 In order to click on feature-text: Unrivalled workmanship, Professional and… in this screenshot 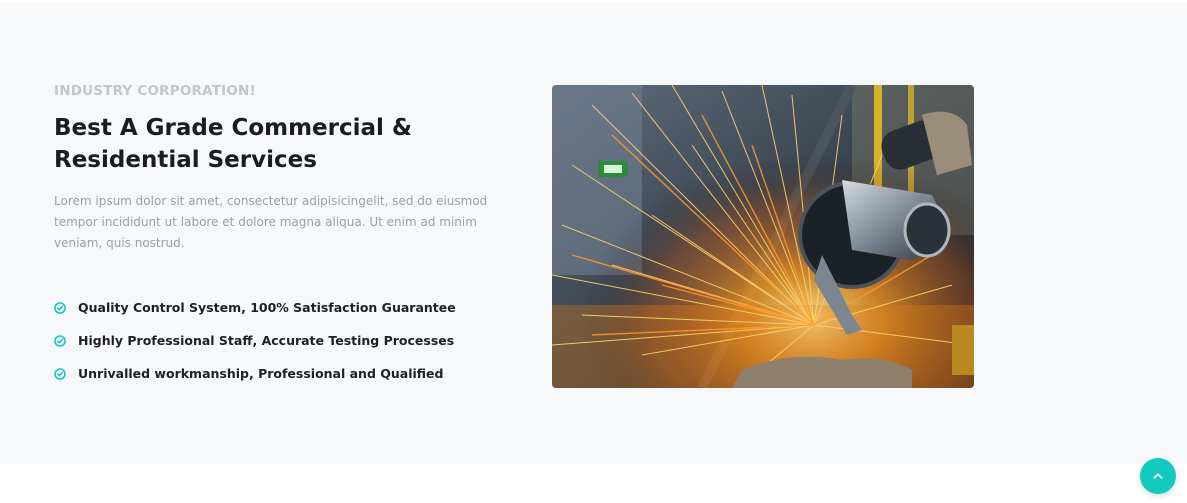, I will do `click(261, 373)`.